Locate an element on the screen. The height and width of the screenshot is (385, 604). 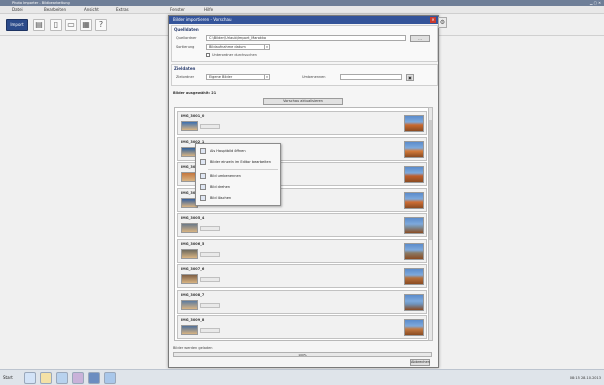
photo-name: IMG_3007_6 is located at coordinates (193, 269).